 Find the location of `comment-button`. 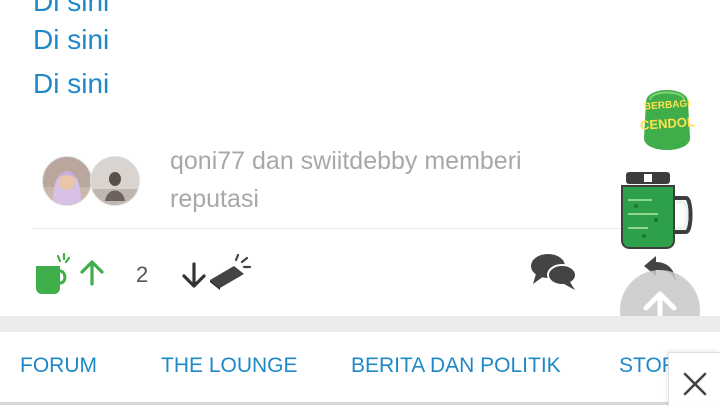

comment-button is located at coordinates (554, 274).